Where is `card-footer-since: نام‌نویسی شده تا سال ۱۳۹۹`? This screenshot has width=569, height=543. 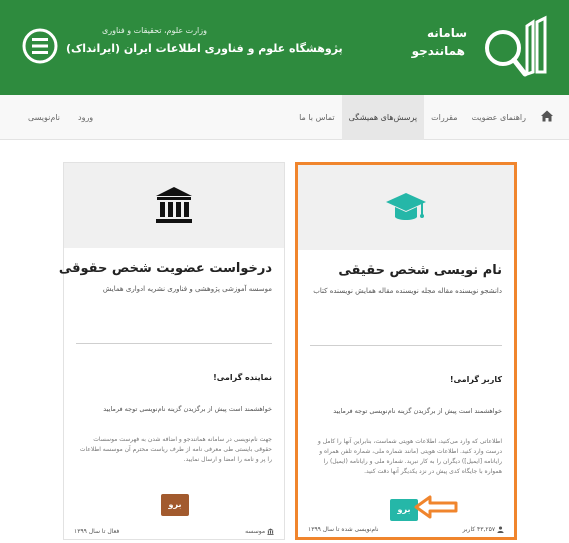 card-footer-since: نام‌نویسی شده تا سال ۱۳۹۹ is located at coordinates (343, 529).